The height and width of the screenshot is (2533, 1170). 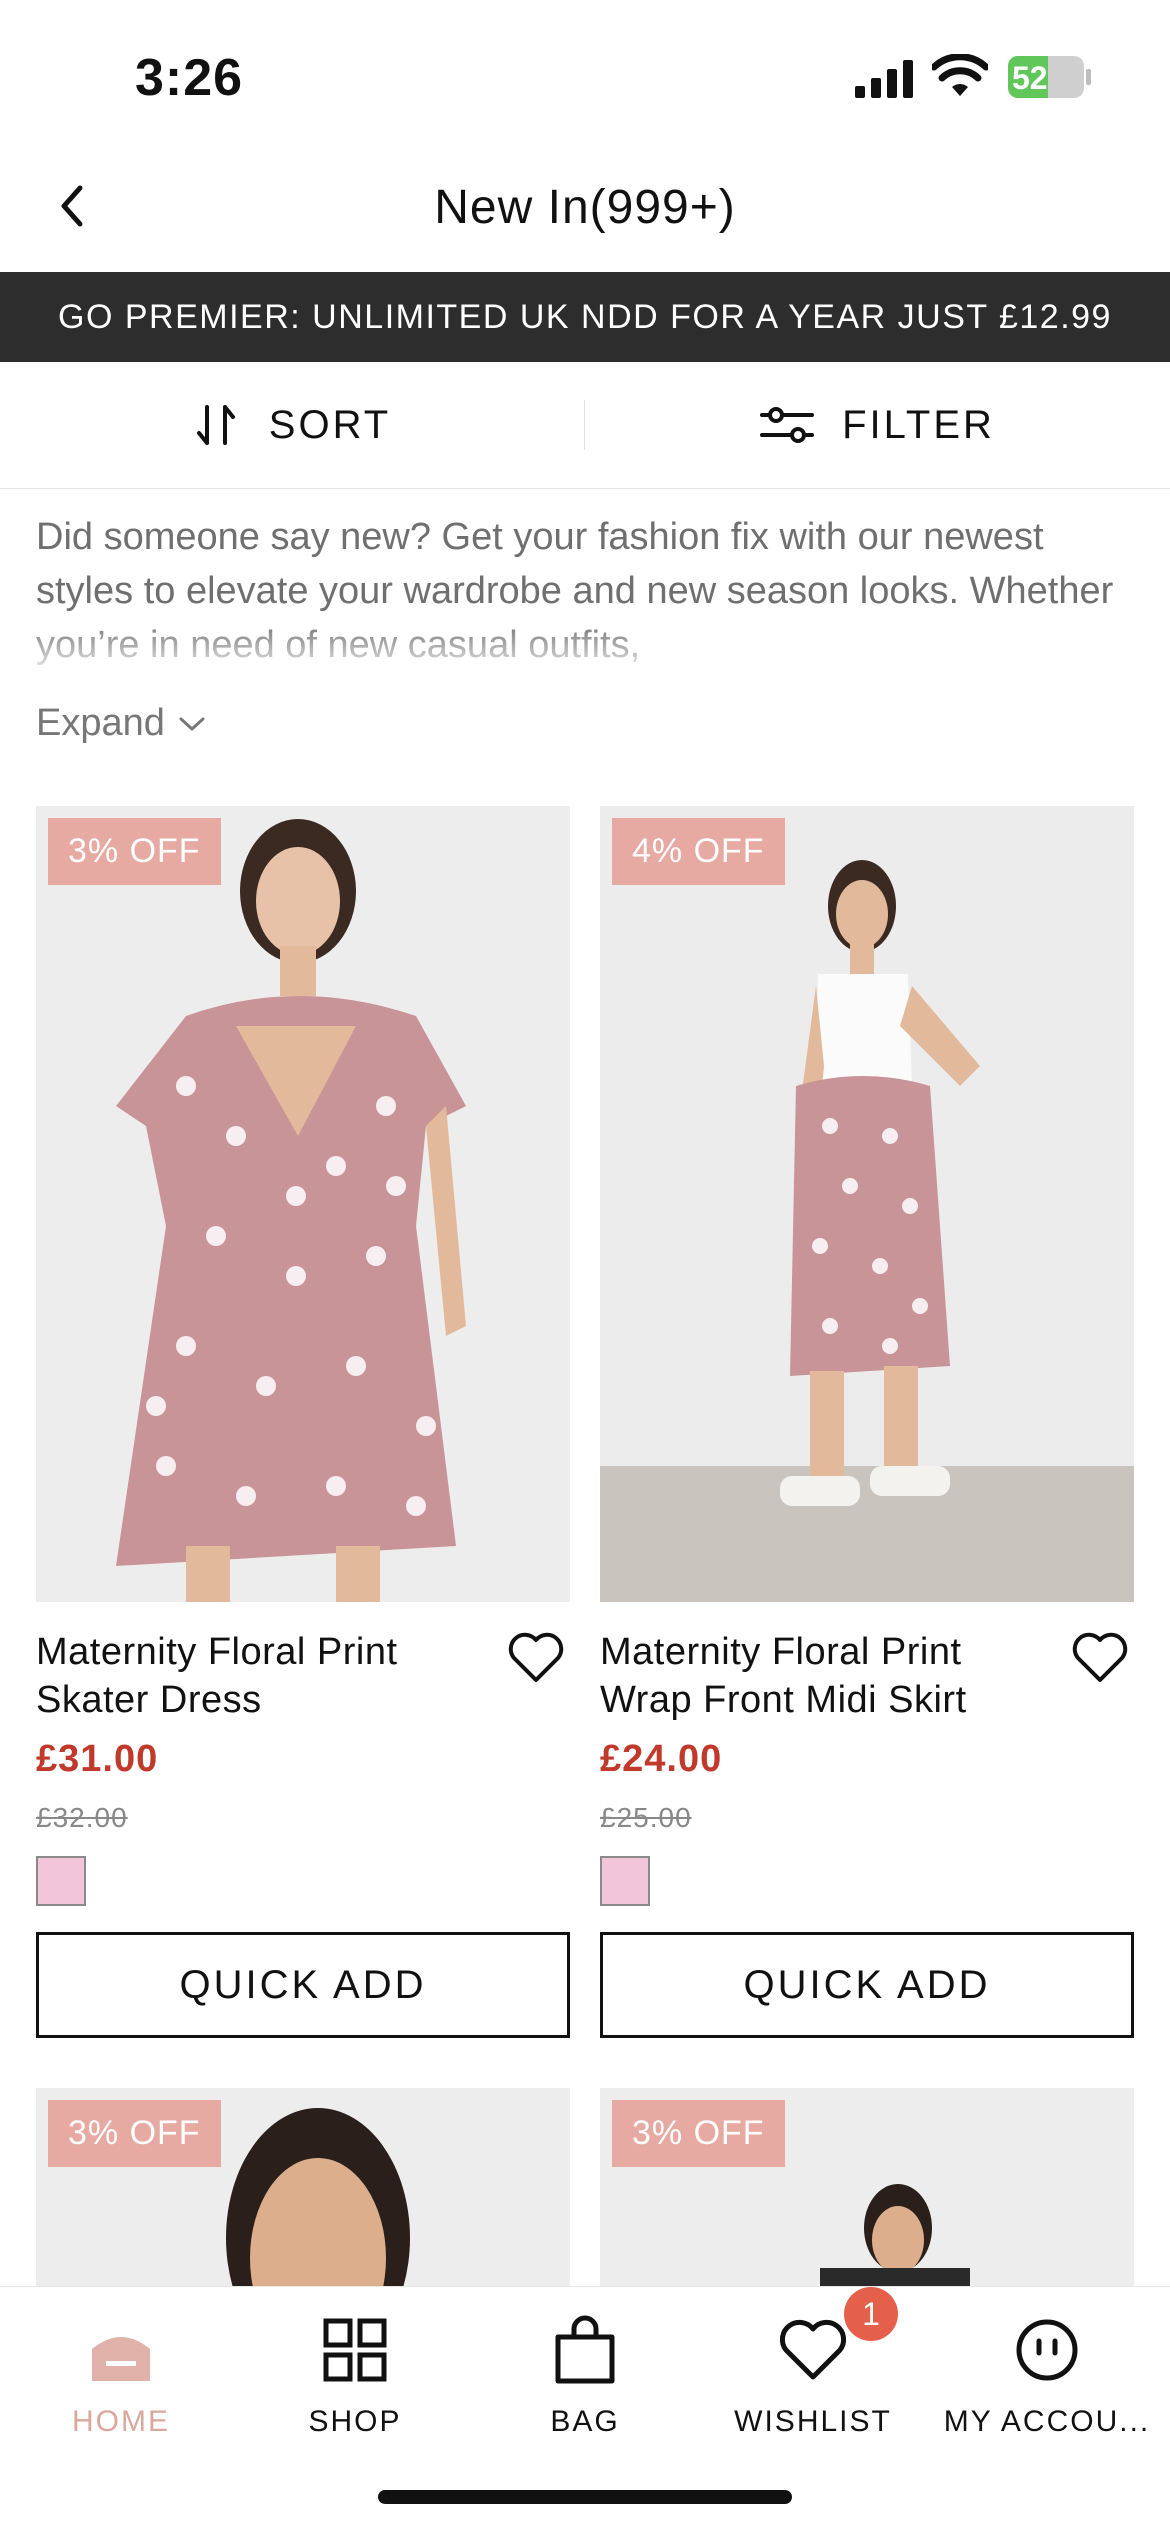 I want to click on cellular-signal-icon, so click(x=884, y=79).